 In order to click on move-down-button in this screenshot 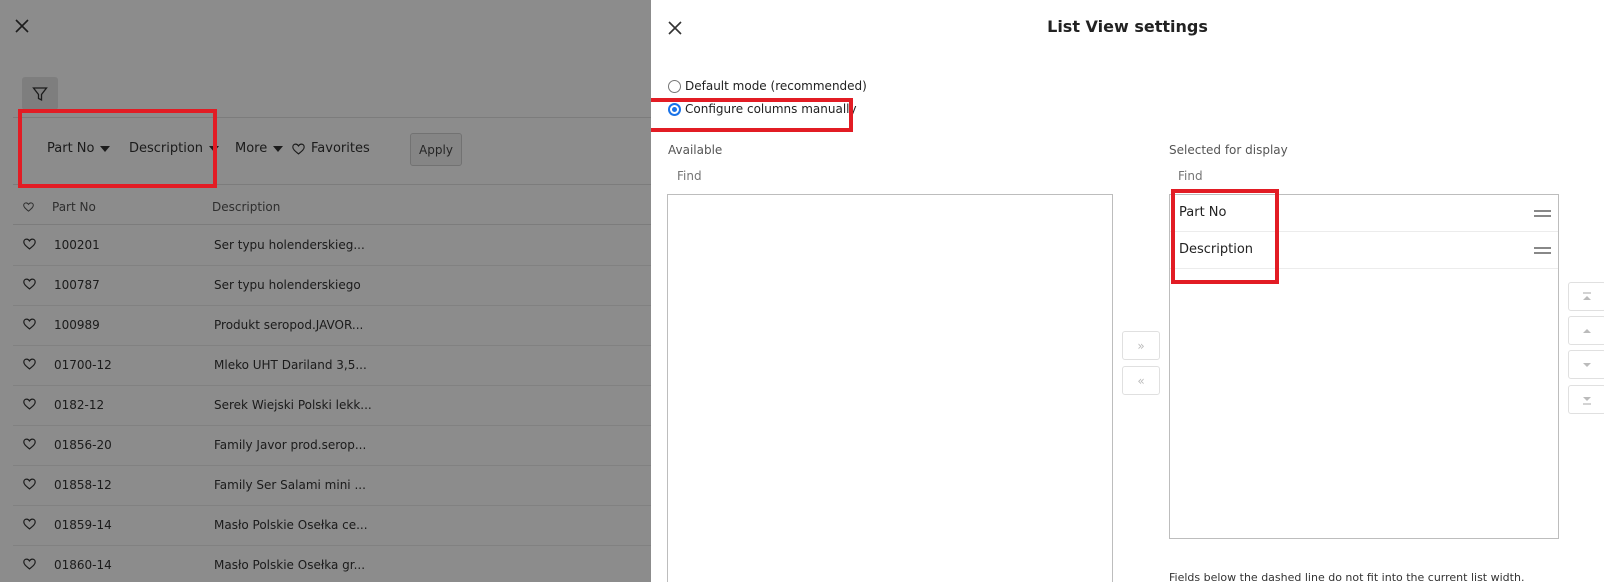, I will do `click(1586, 364)`.